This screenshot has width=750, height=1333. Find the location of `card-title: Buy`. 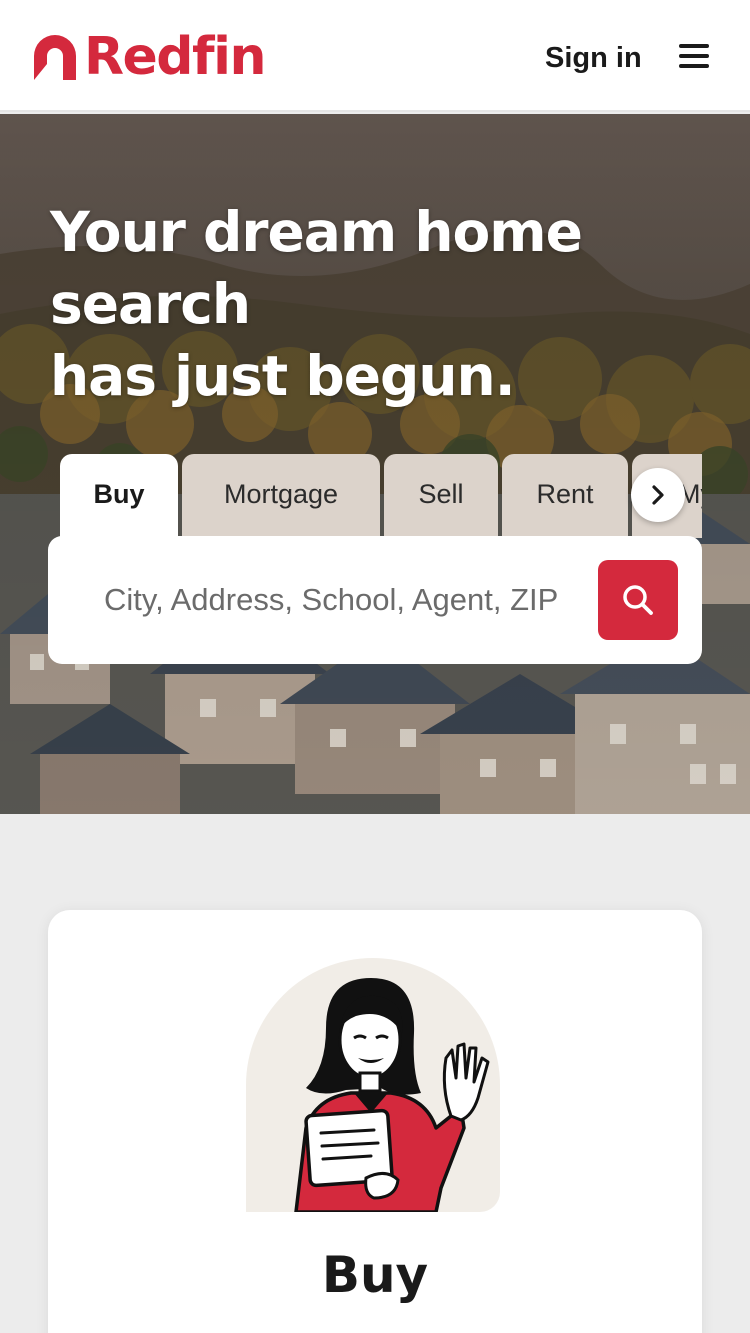

card-title: Buy is located at coordinates (375, 1275).